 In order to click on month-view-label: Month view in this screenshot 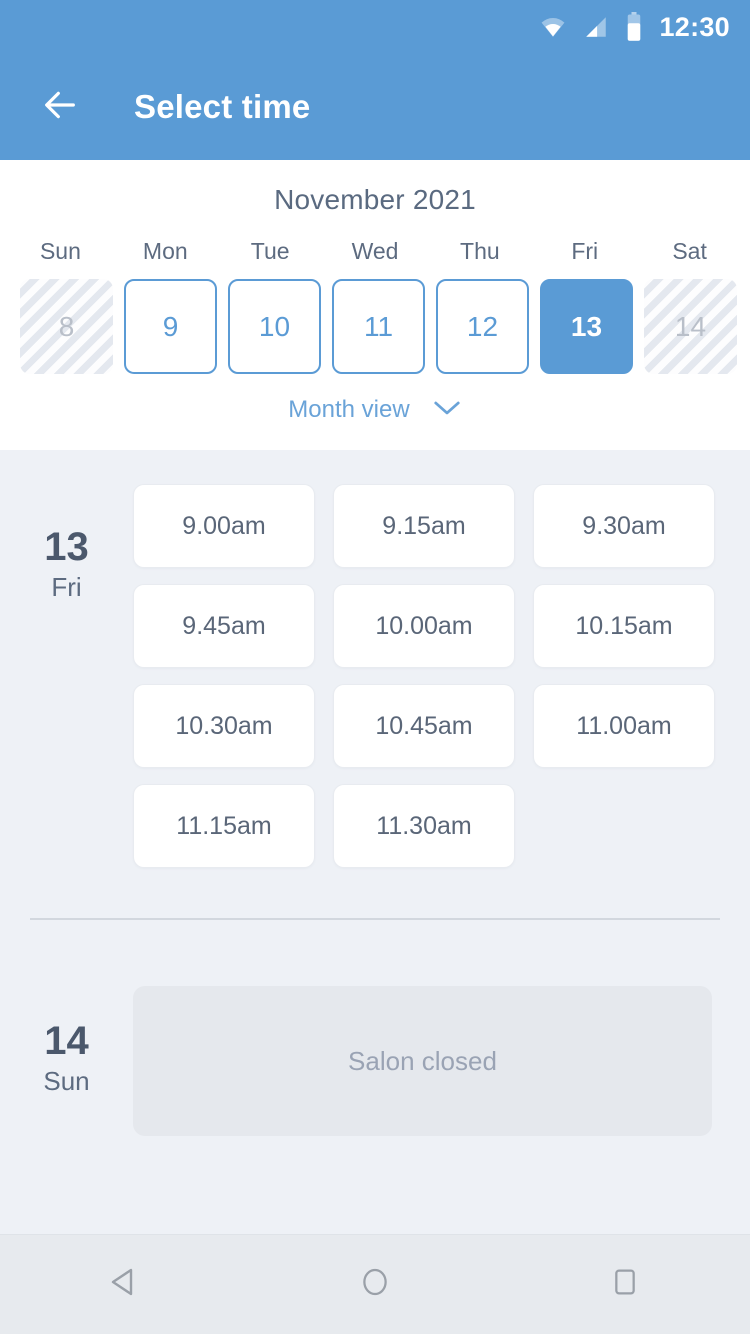, I will do `click(349, 409)`.